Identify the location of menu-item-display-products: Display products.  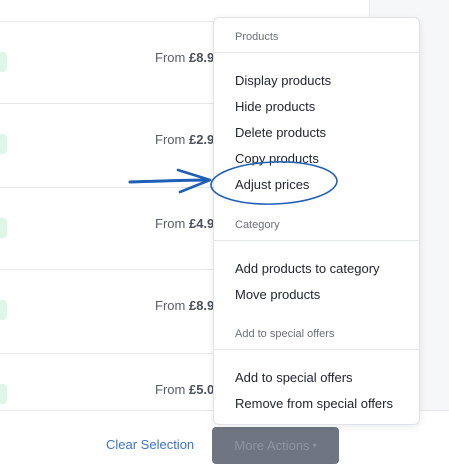
(283, 80).